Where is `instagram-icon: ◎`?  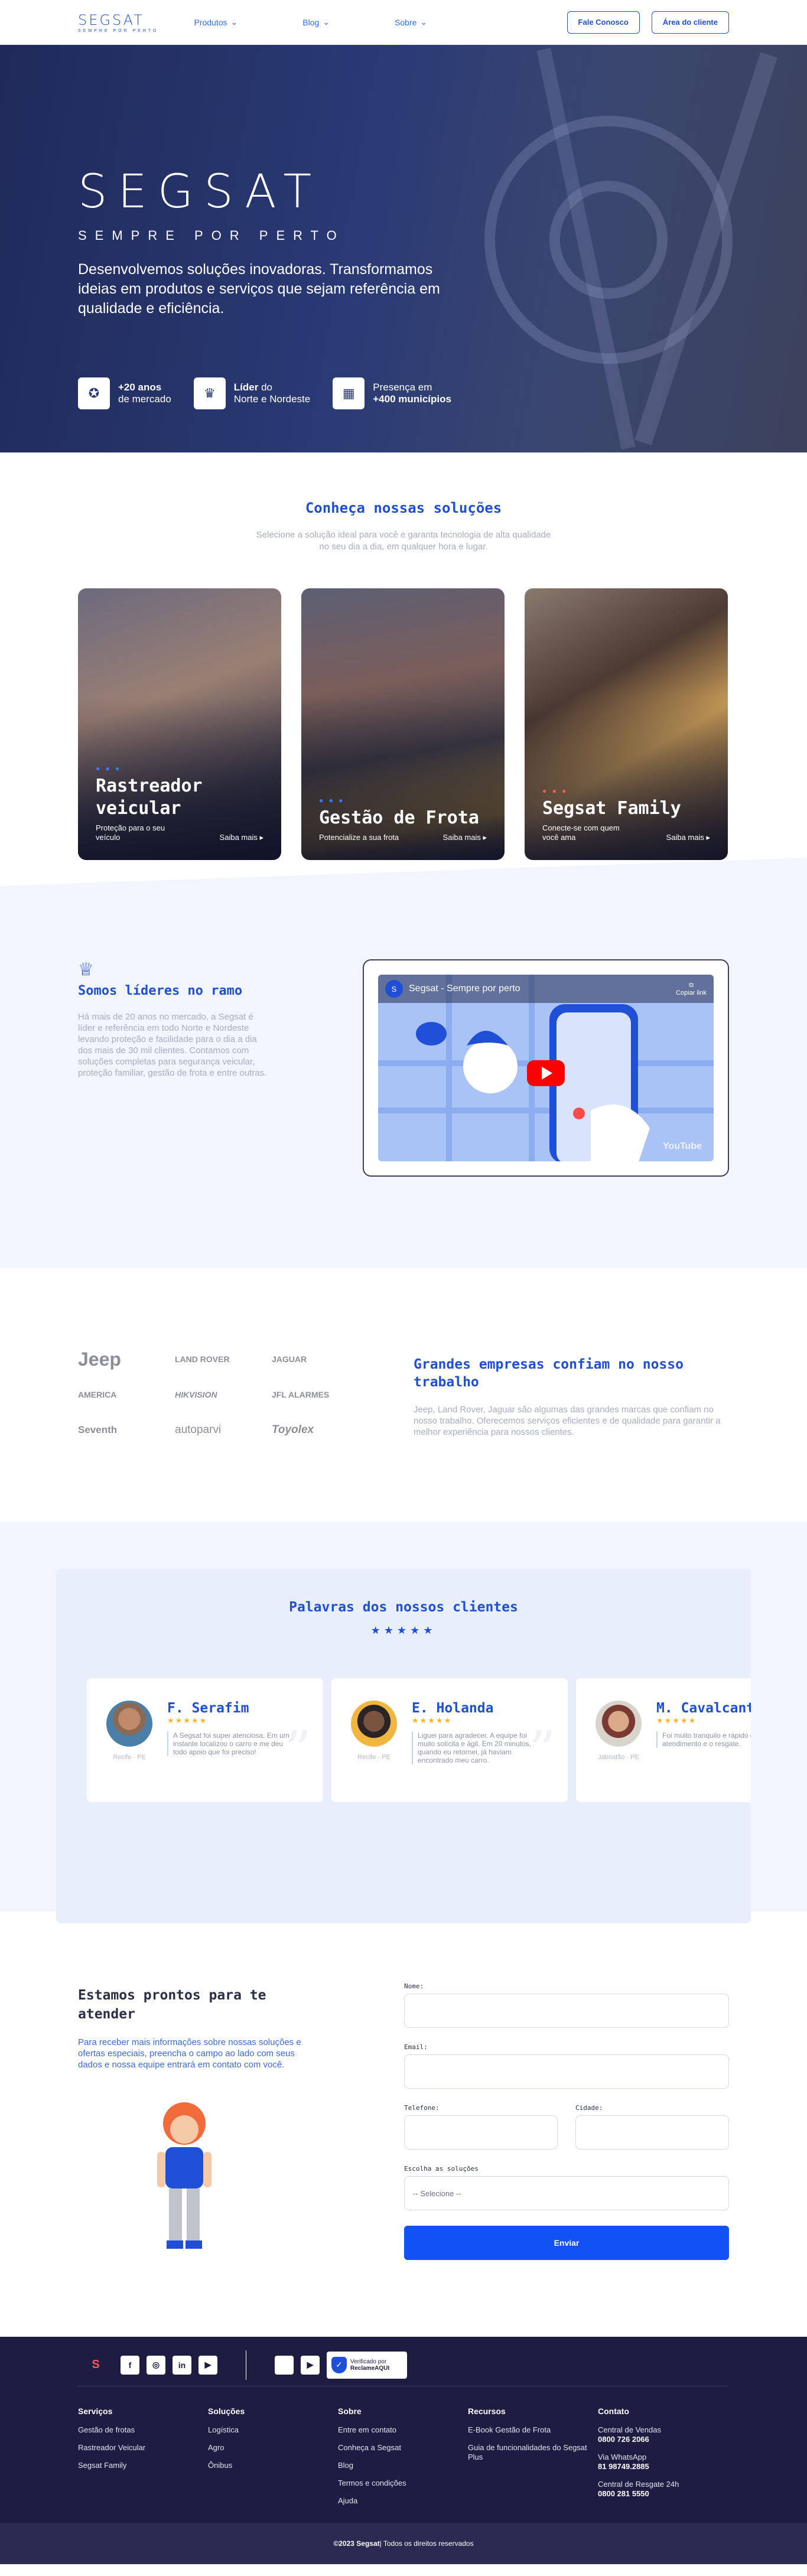
instagram-icon: ◎ is located at coordinates (156, 2365).